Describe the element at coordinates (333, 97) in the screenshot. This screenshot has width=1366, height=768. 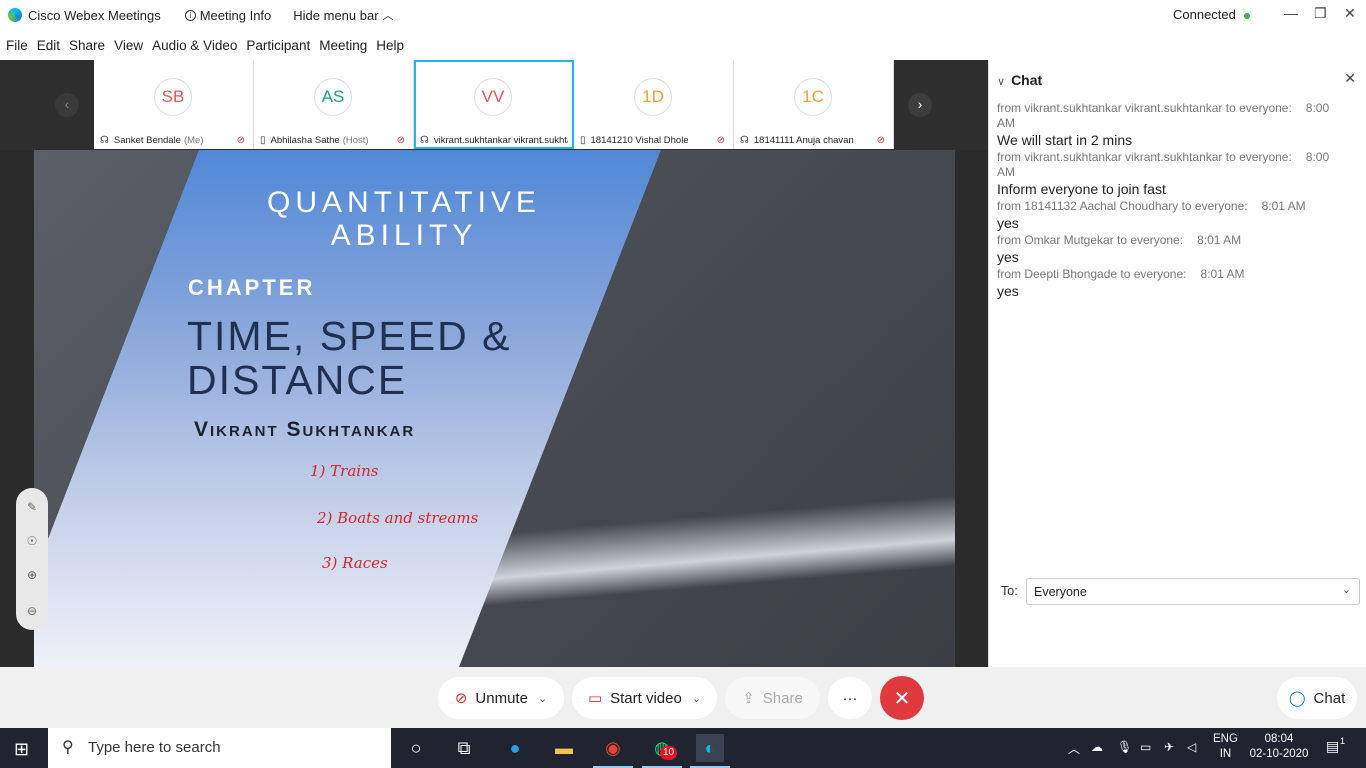
I see `avatar: AS` at that location.